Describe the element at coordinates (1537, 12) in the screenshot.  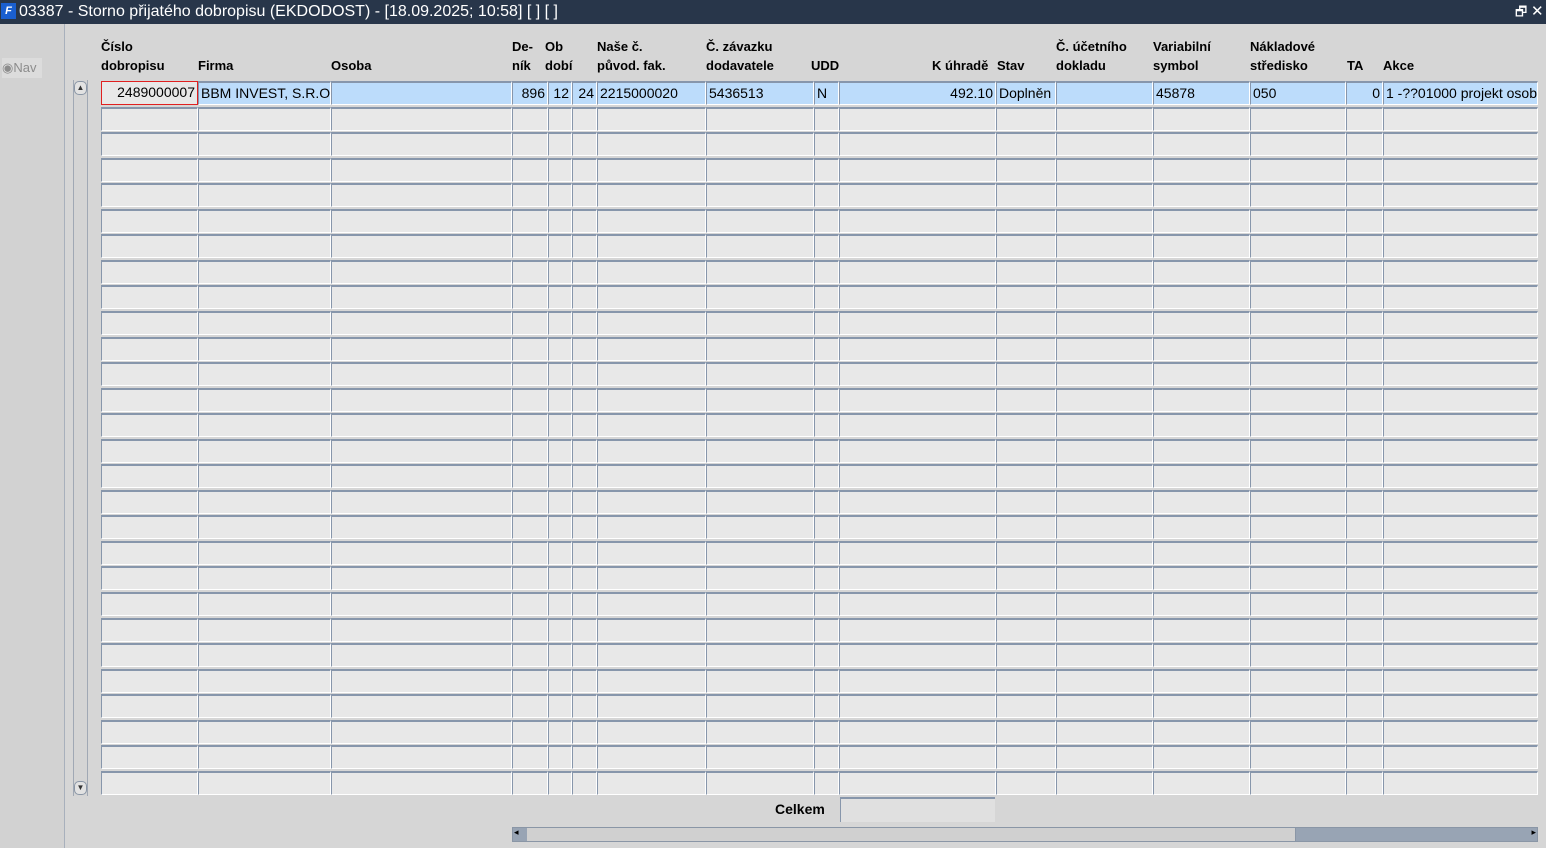
I see `close-icon: ✕` at that location.